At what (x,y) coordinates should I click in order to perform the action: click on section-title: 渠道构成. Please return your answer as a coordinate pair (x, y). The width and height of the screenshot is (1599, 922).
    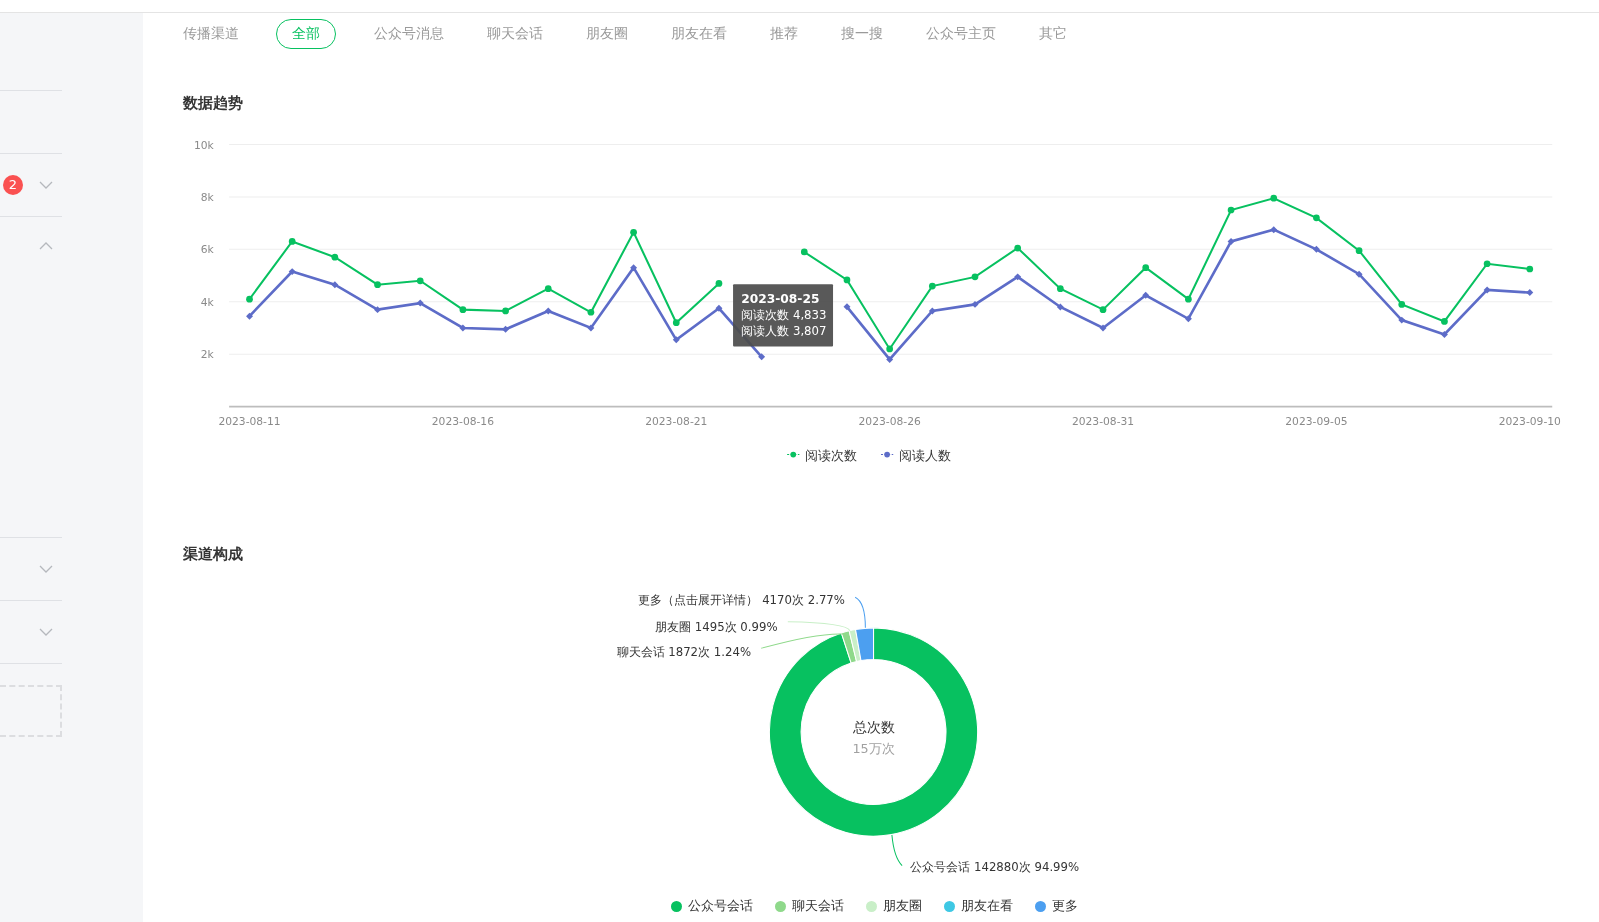
    Looking at the image, I should click on (213, 554).